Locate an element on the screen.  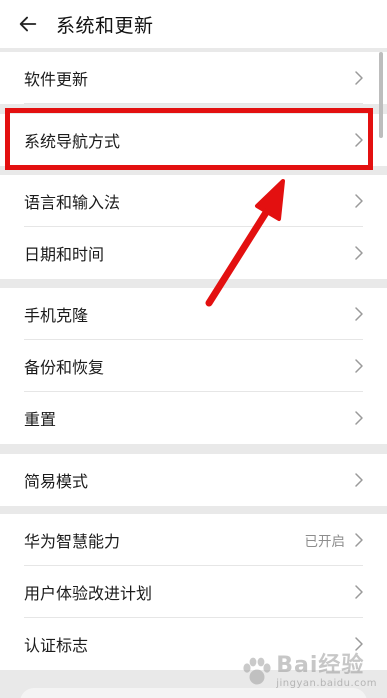
page-title: 系统和更新 is located at coordinates (105, 25).